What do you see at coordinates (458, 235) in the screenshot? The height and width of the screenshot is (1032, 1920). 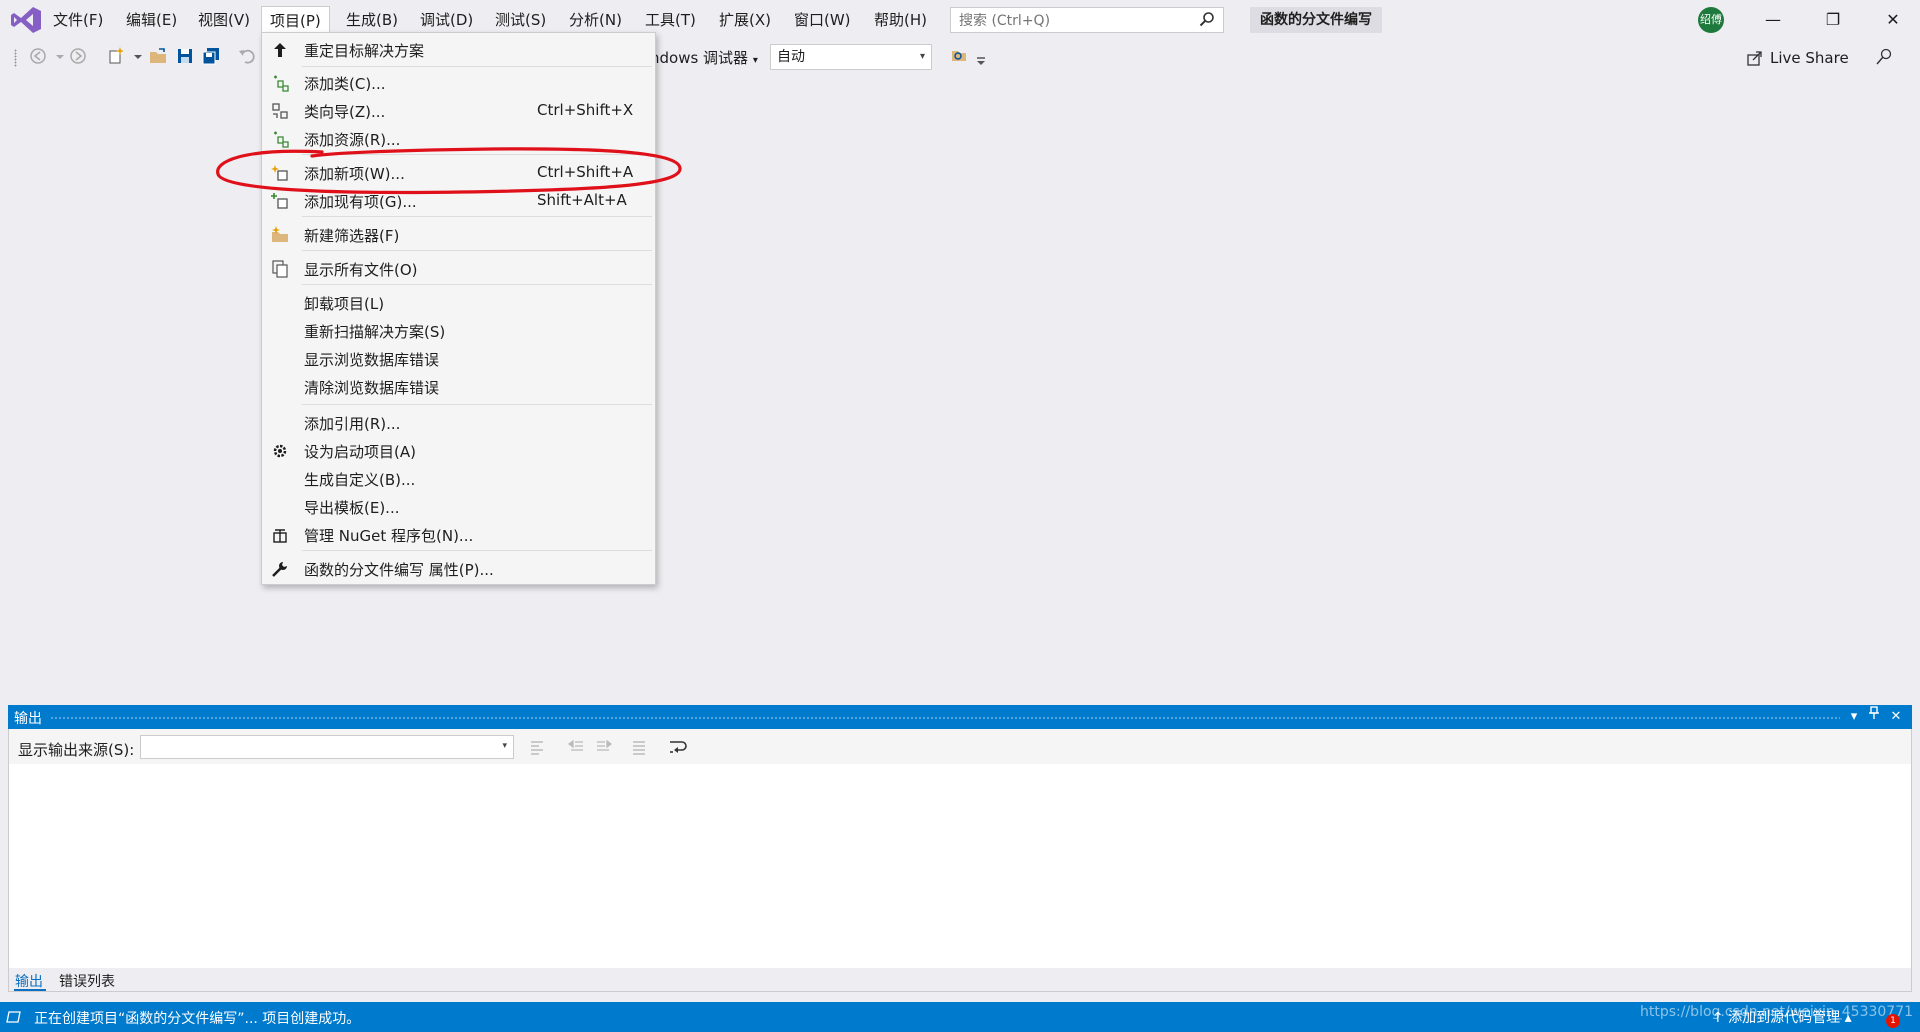 I see `menu-item-new-filter: 新建筛选器(F)` at bounding box center [458, 235].